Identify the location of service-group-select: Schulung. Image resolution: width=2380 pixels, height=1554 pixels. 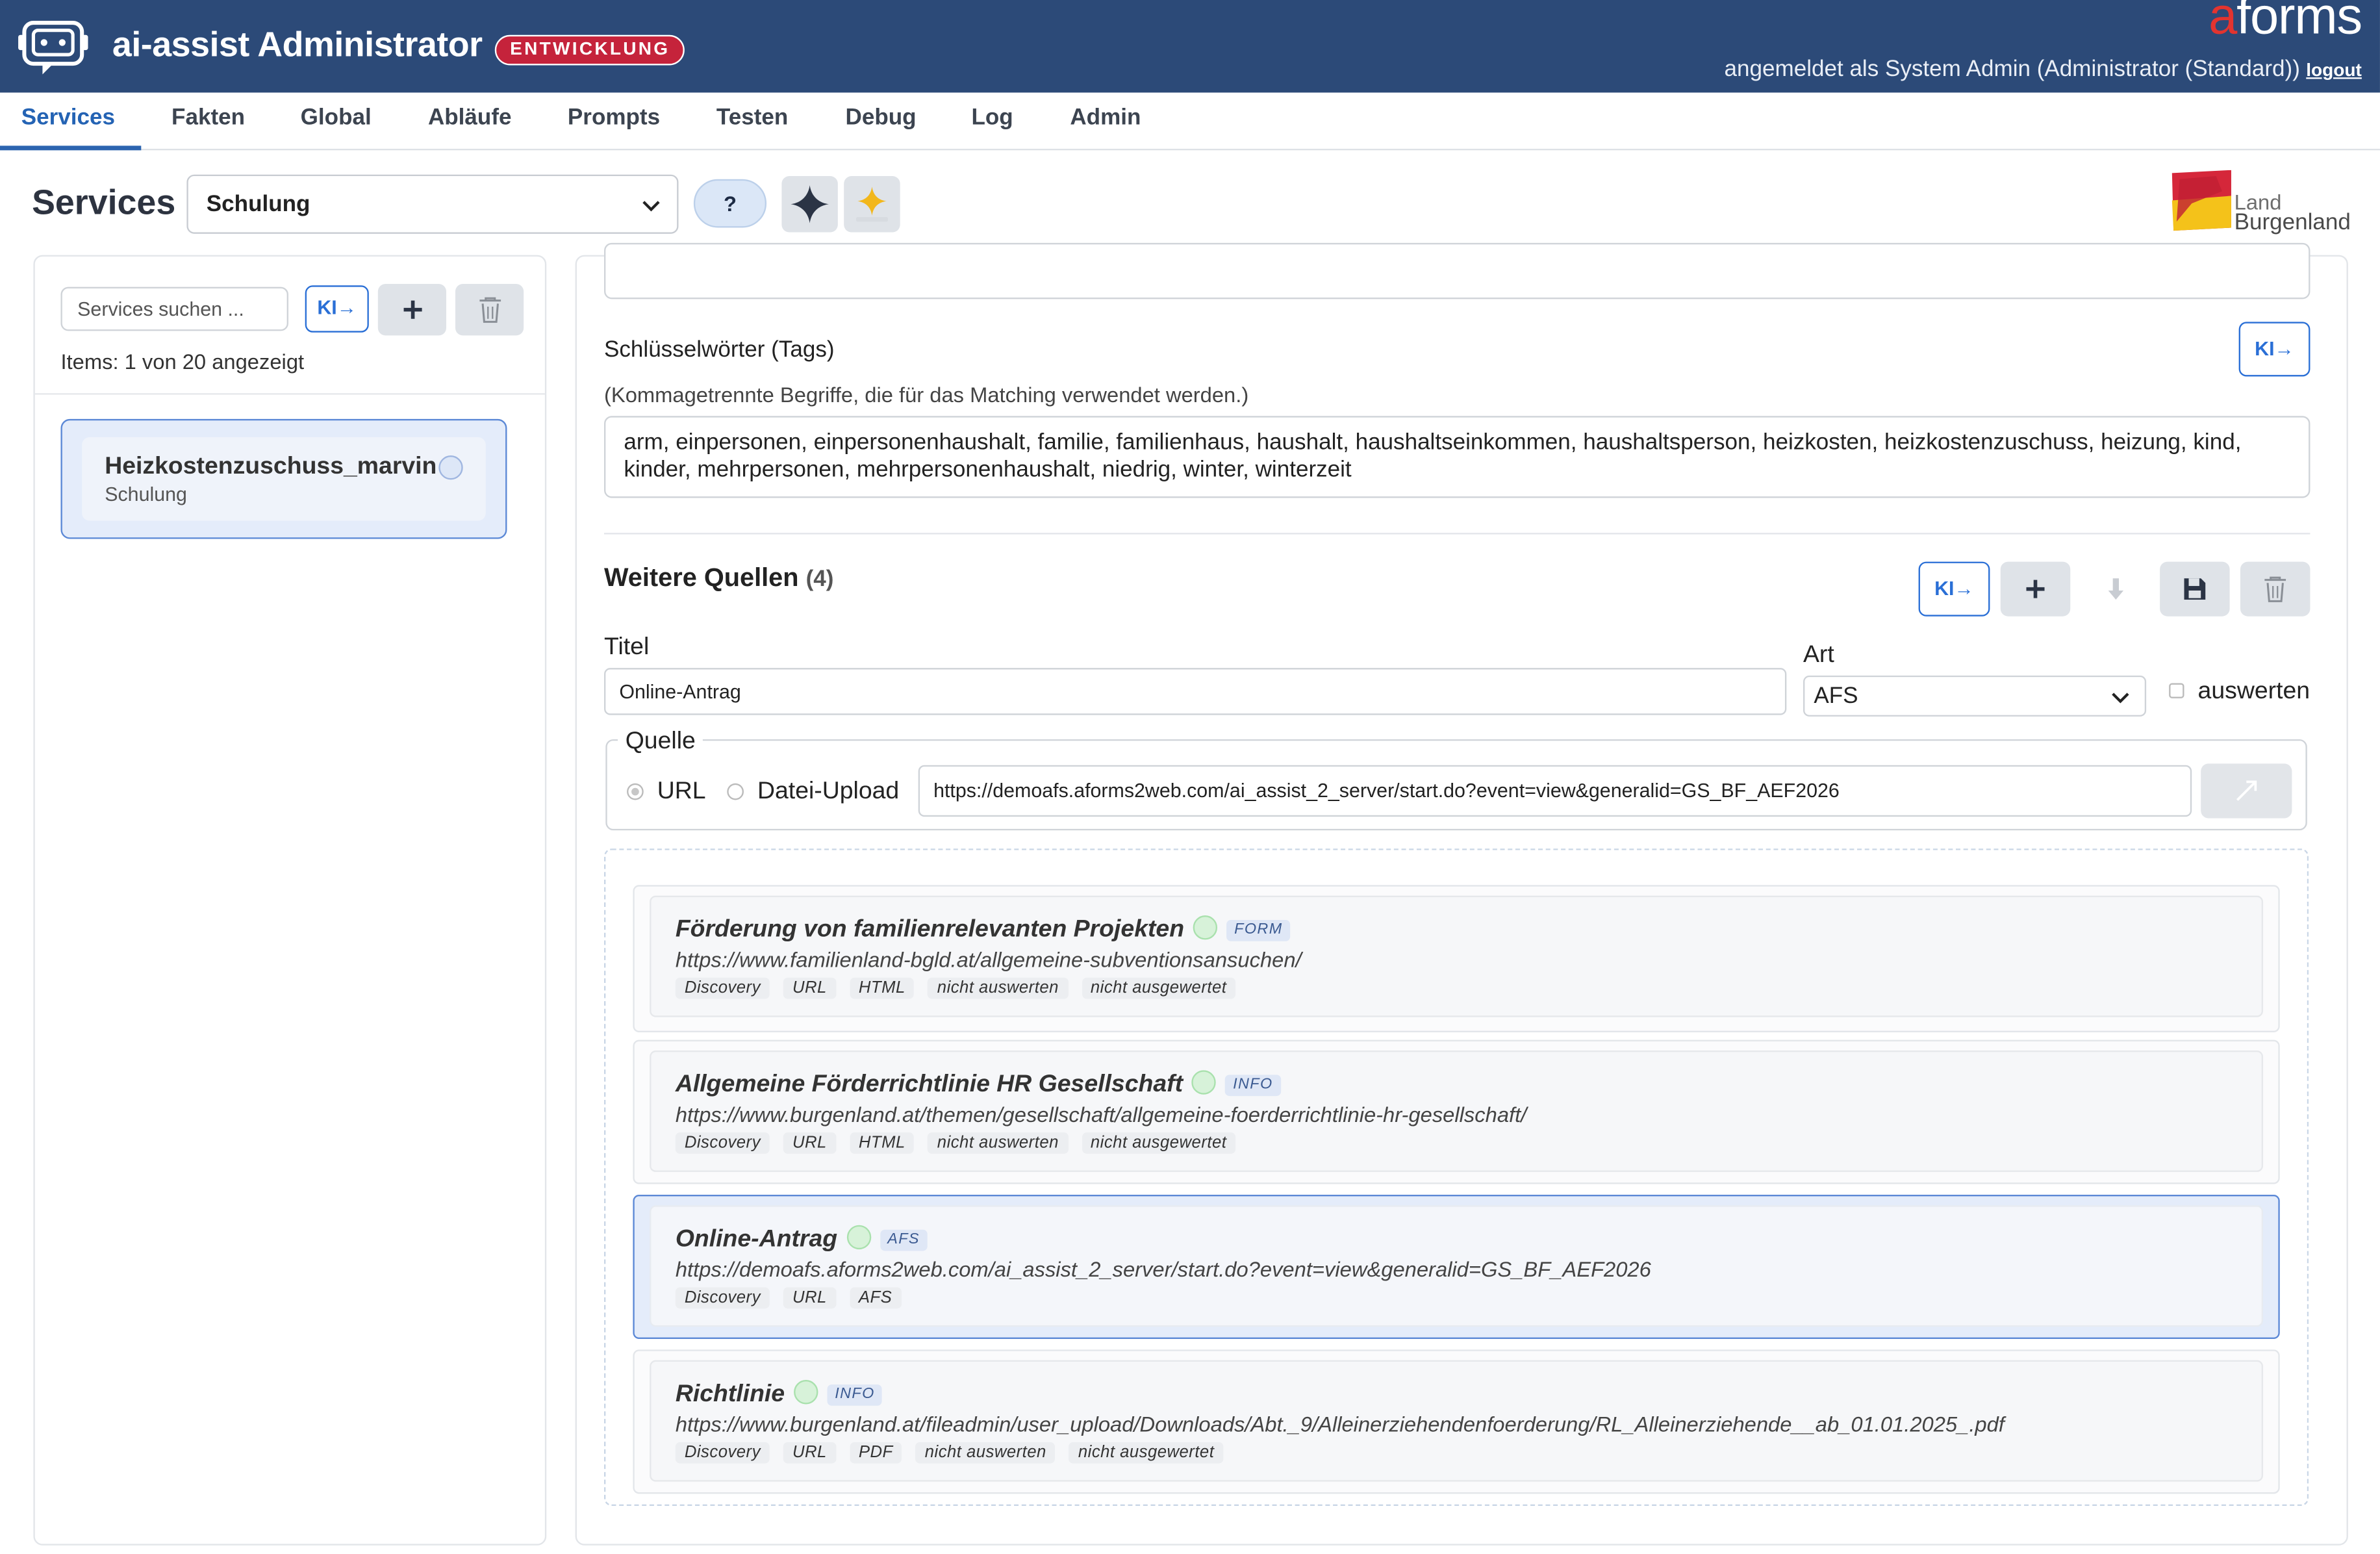
(433, 204).